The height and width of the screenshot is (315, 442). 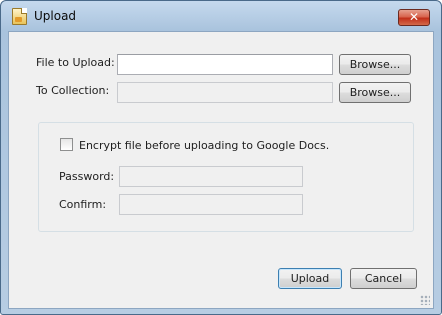 I want to click on resize-grip-icon, so click(x=425, y=300).